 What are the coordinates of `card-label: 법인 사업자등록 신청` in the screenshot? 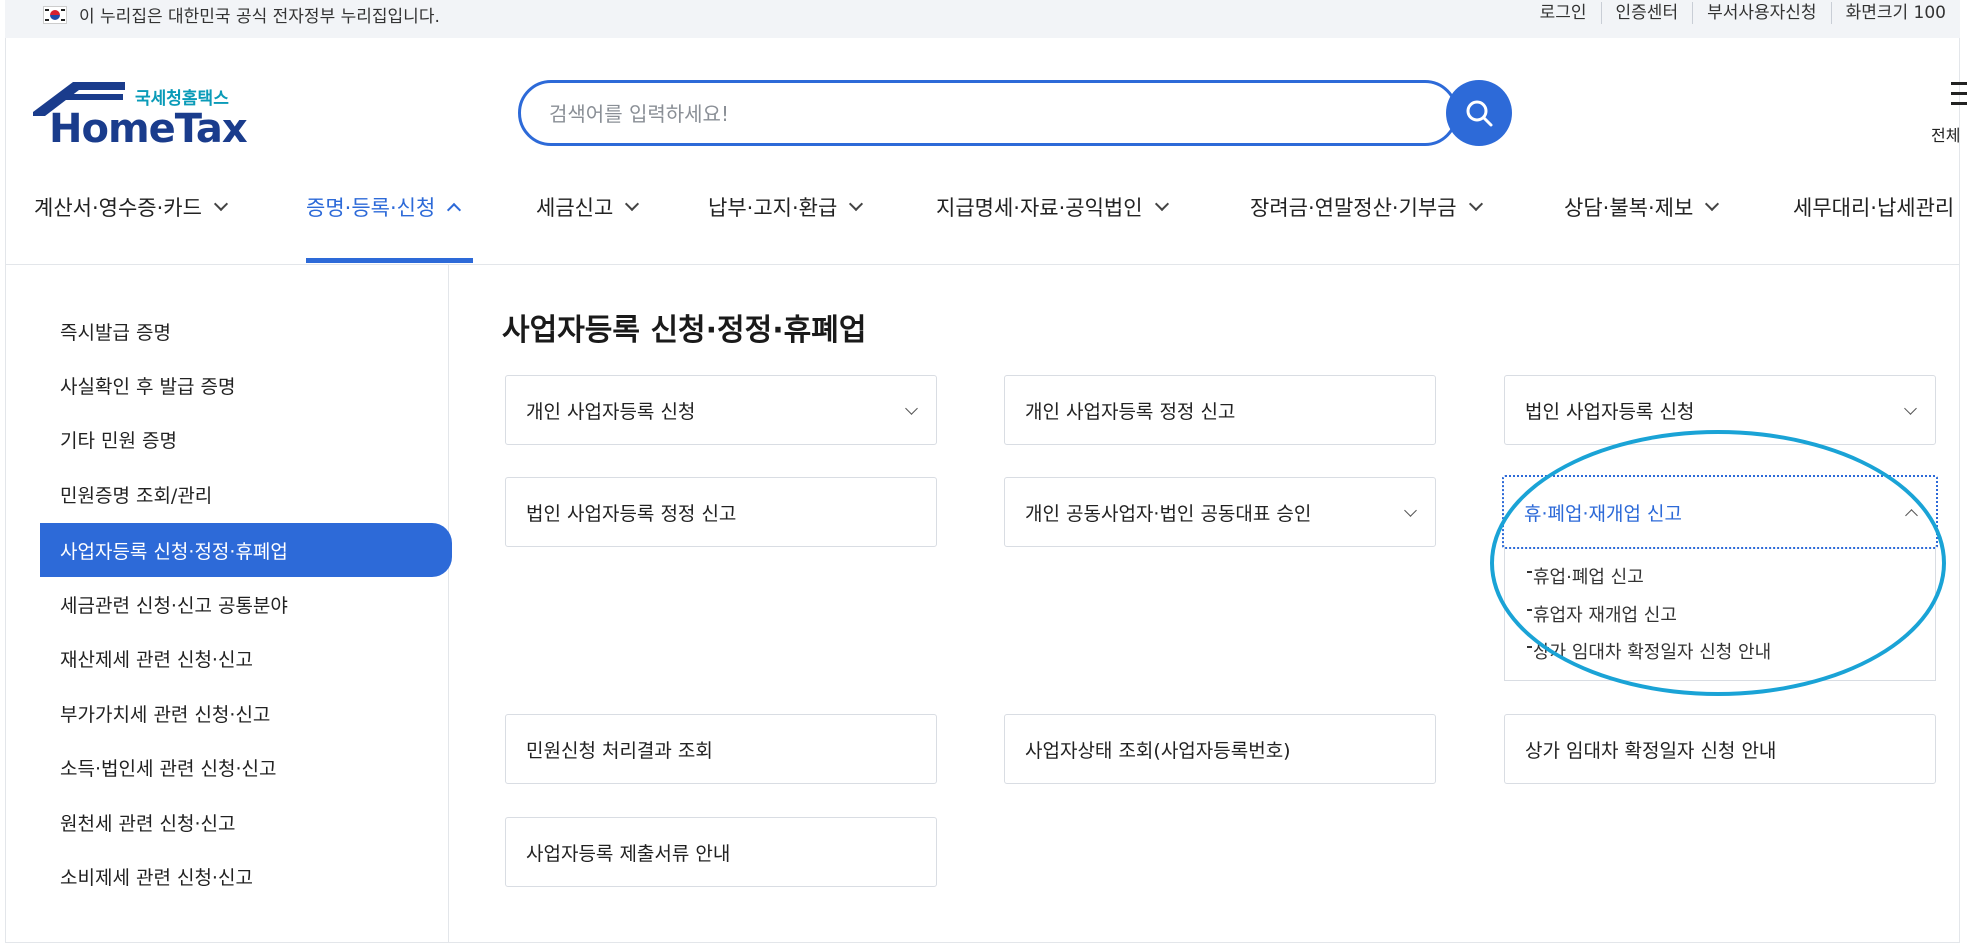 It's located at (1610, 411).